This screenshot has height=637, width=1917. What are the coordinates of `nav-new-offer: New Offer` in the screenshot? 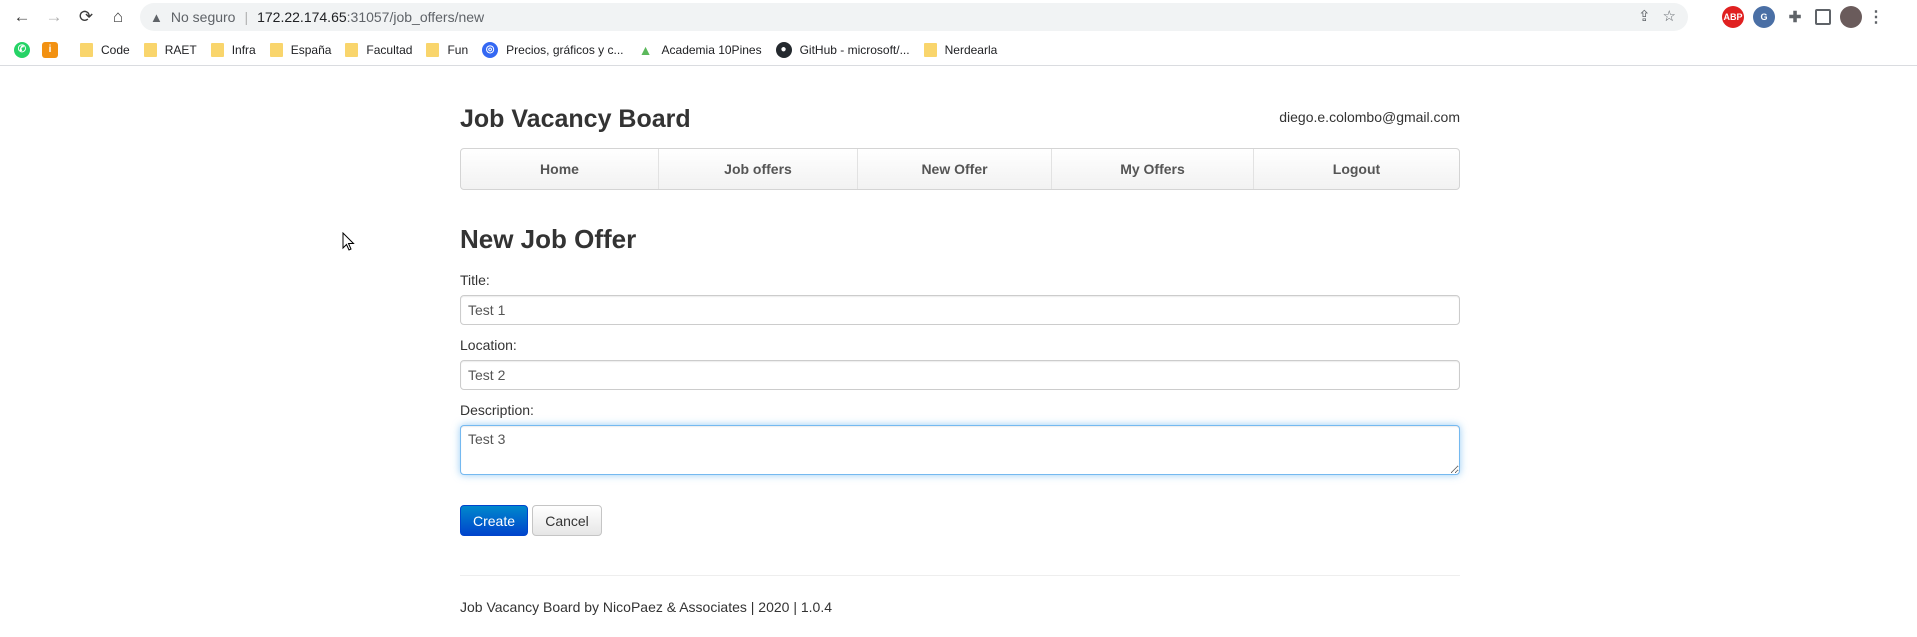 It's located at (955, 169).